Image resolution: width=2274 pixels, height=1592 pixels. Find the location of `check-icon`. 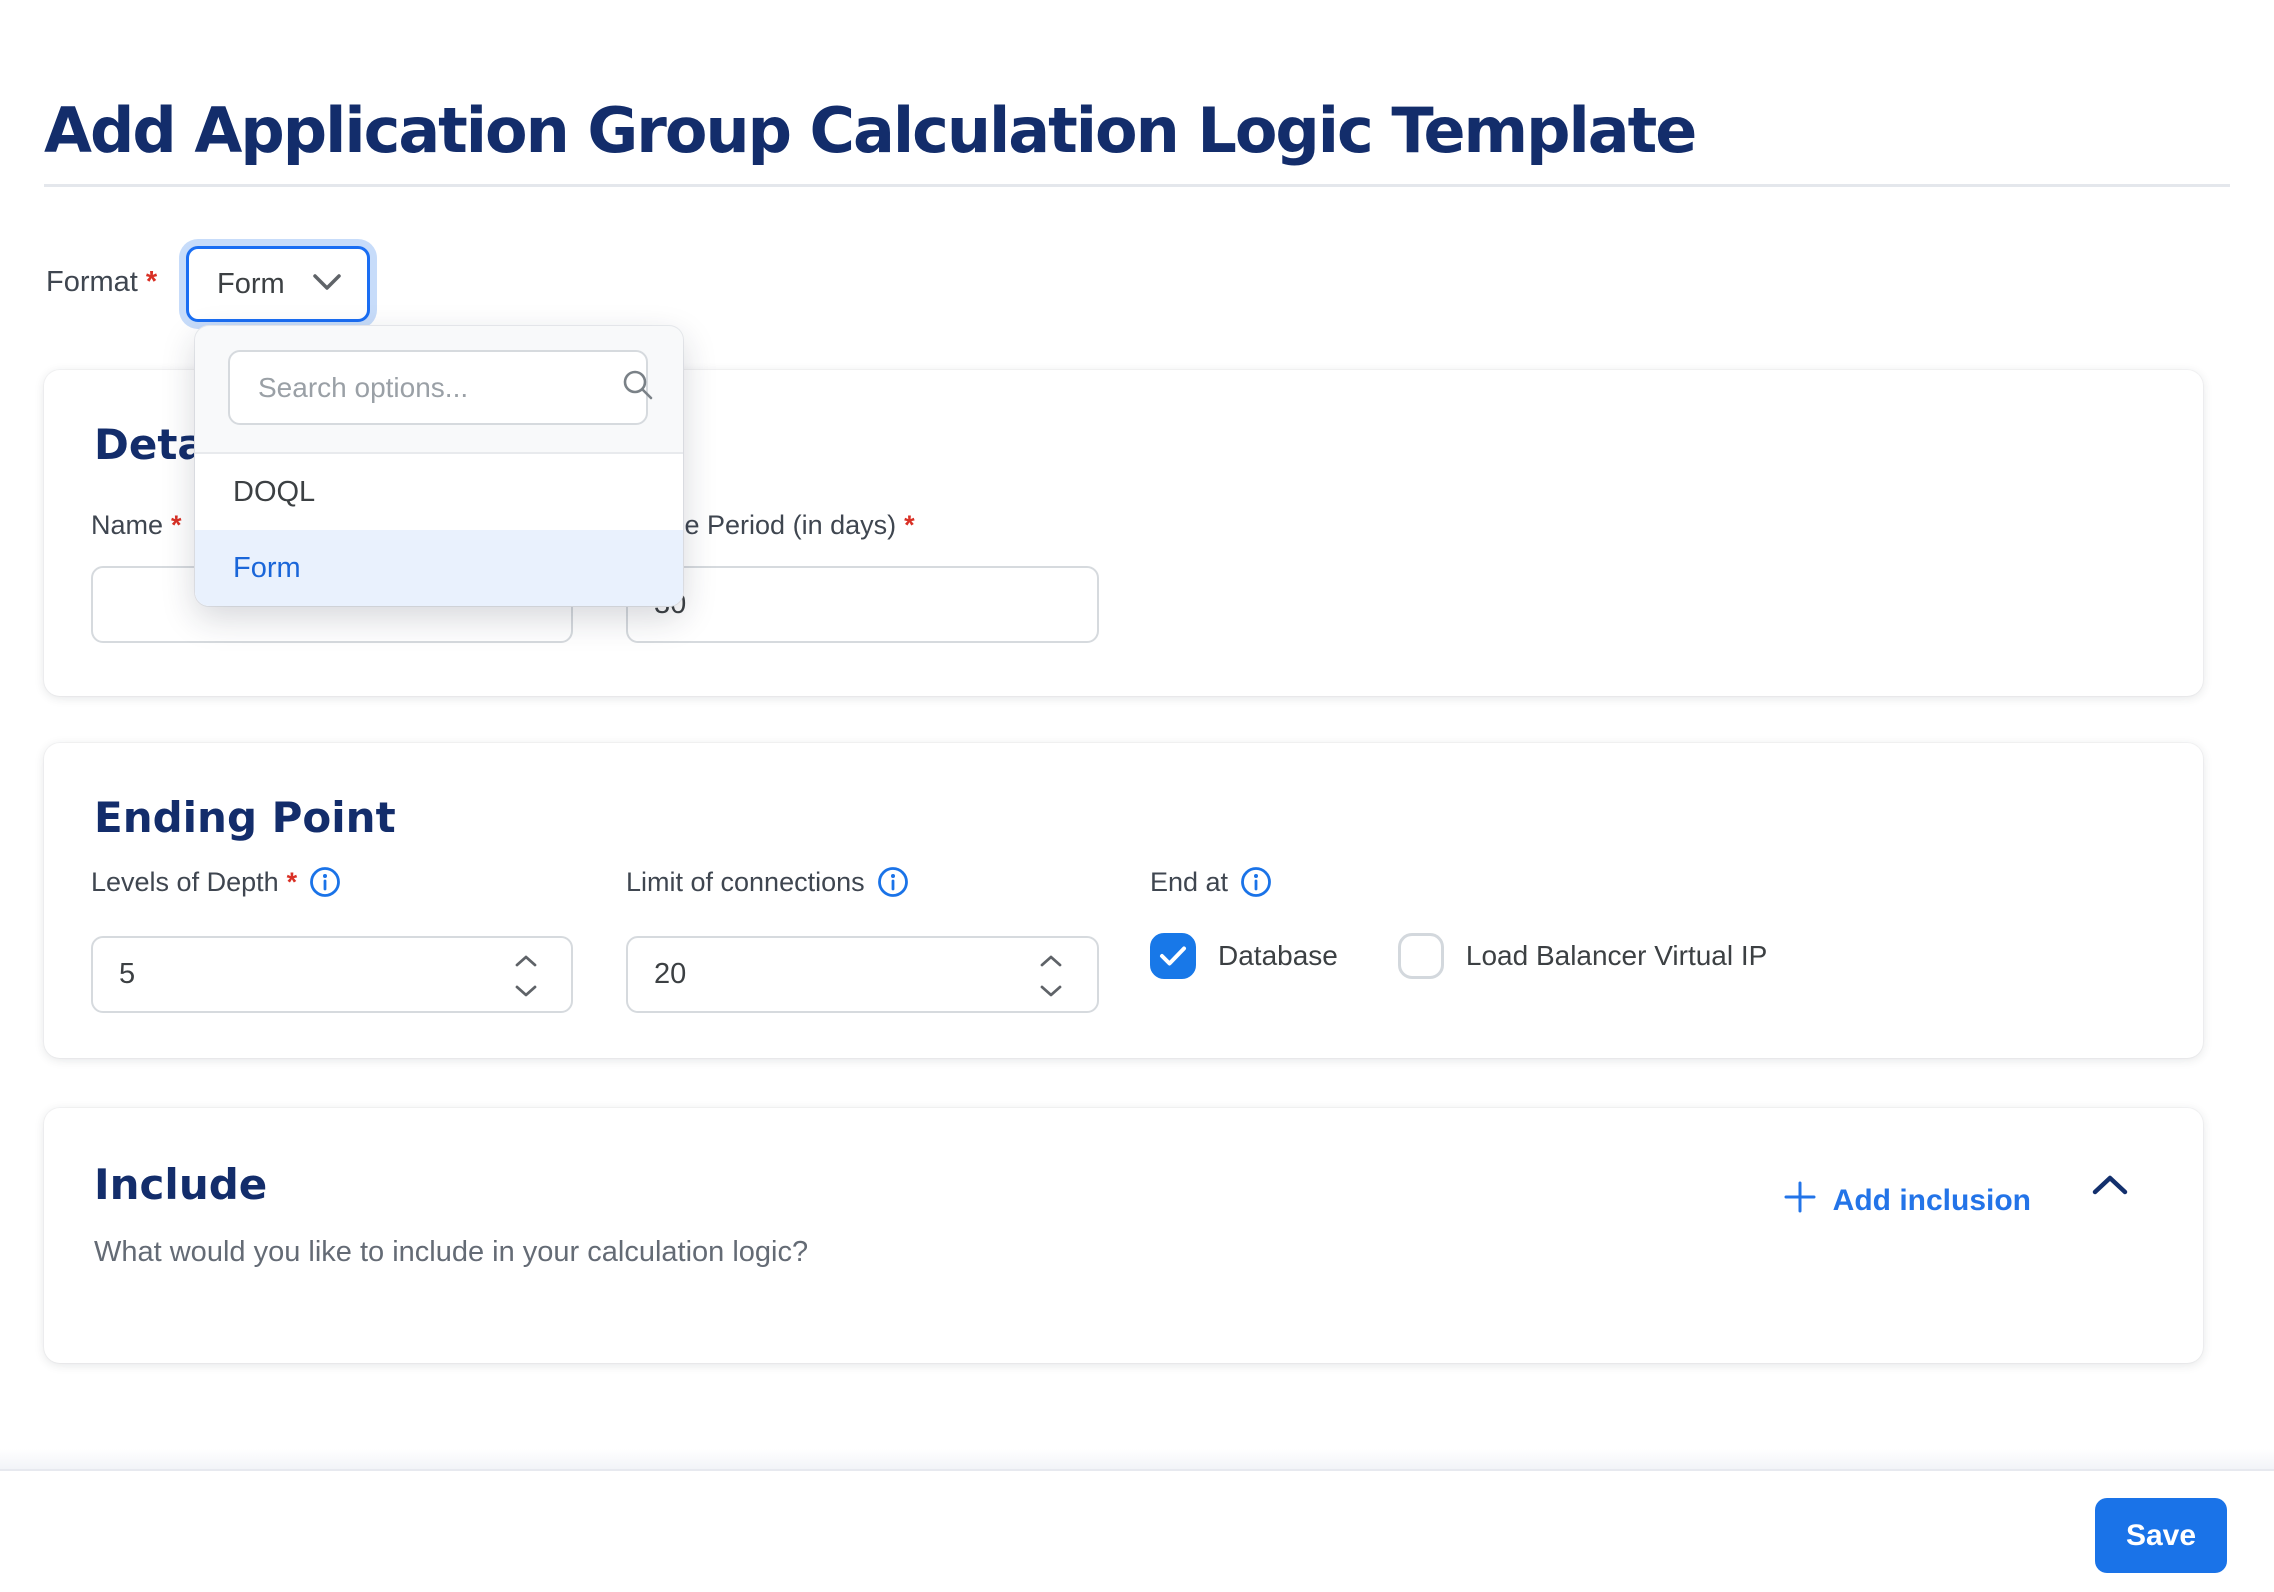

check-icon is located at coordinates (1173, 956).